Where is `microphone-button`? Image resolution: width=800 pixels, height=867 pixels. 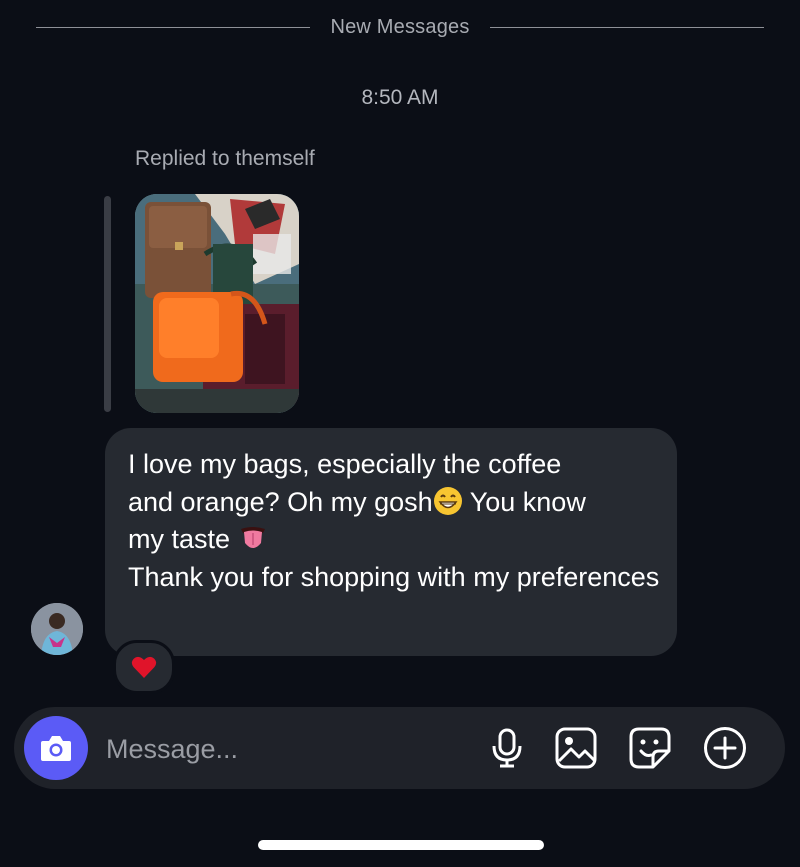
microphone-button is located at coordinates (507, 748).